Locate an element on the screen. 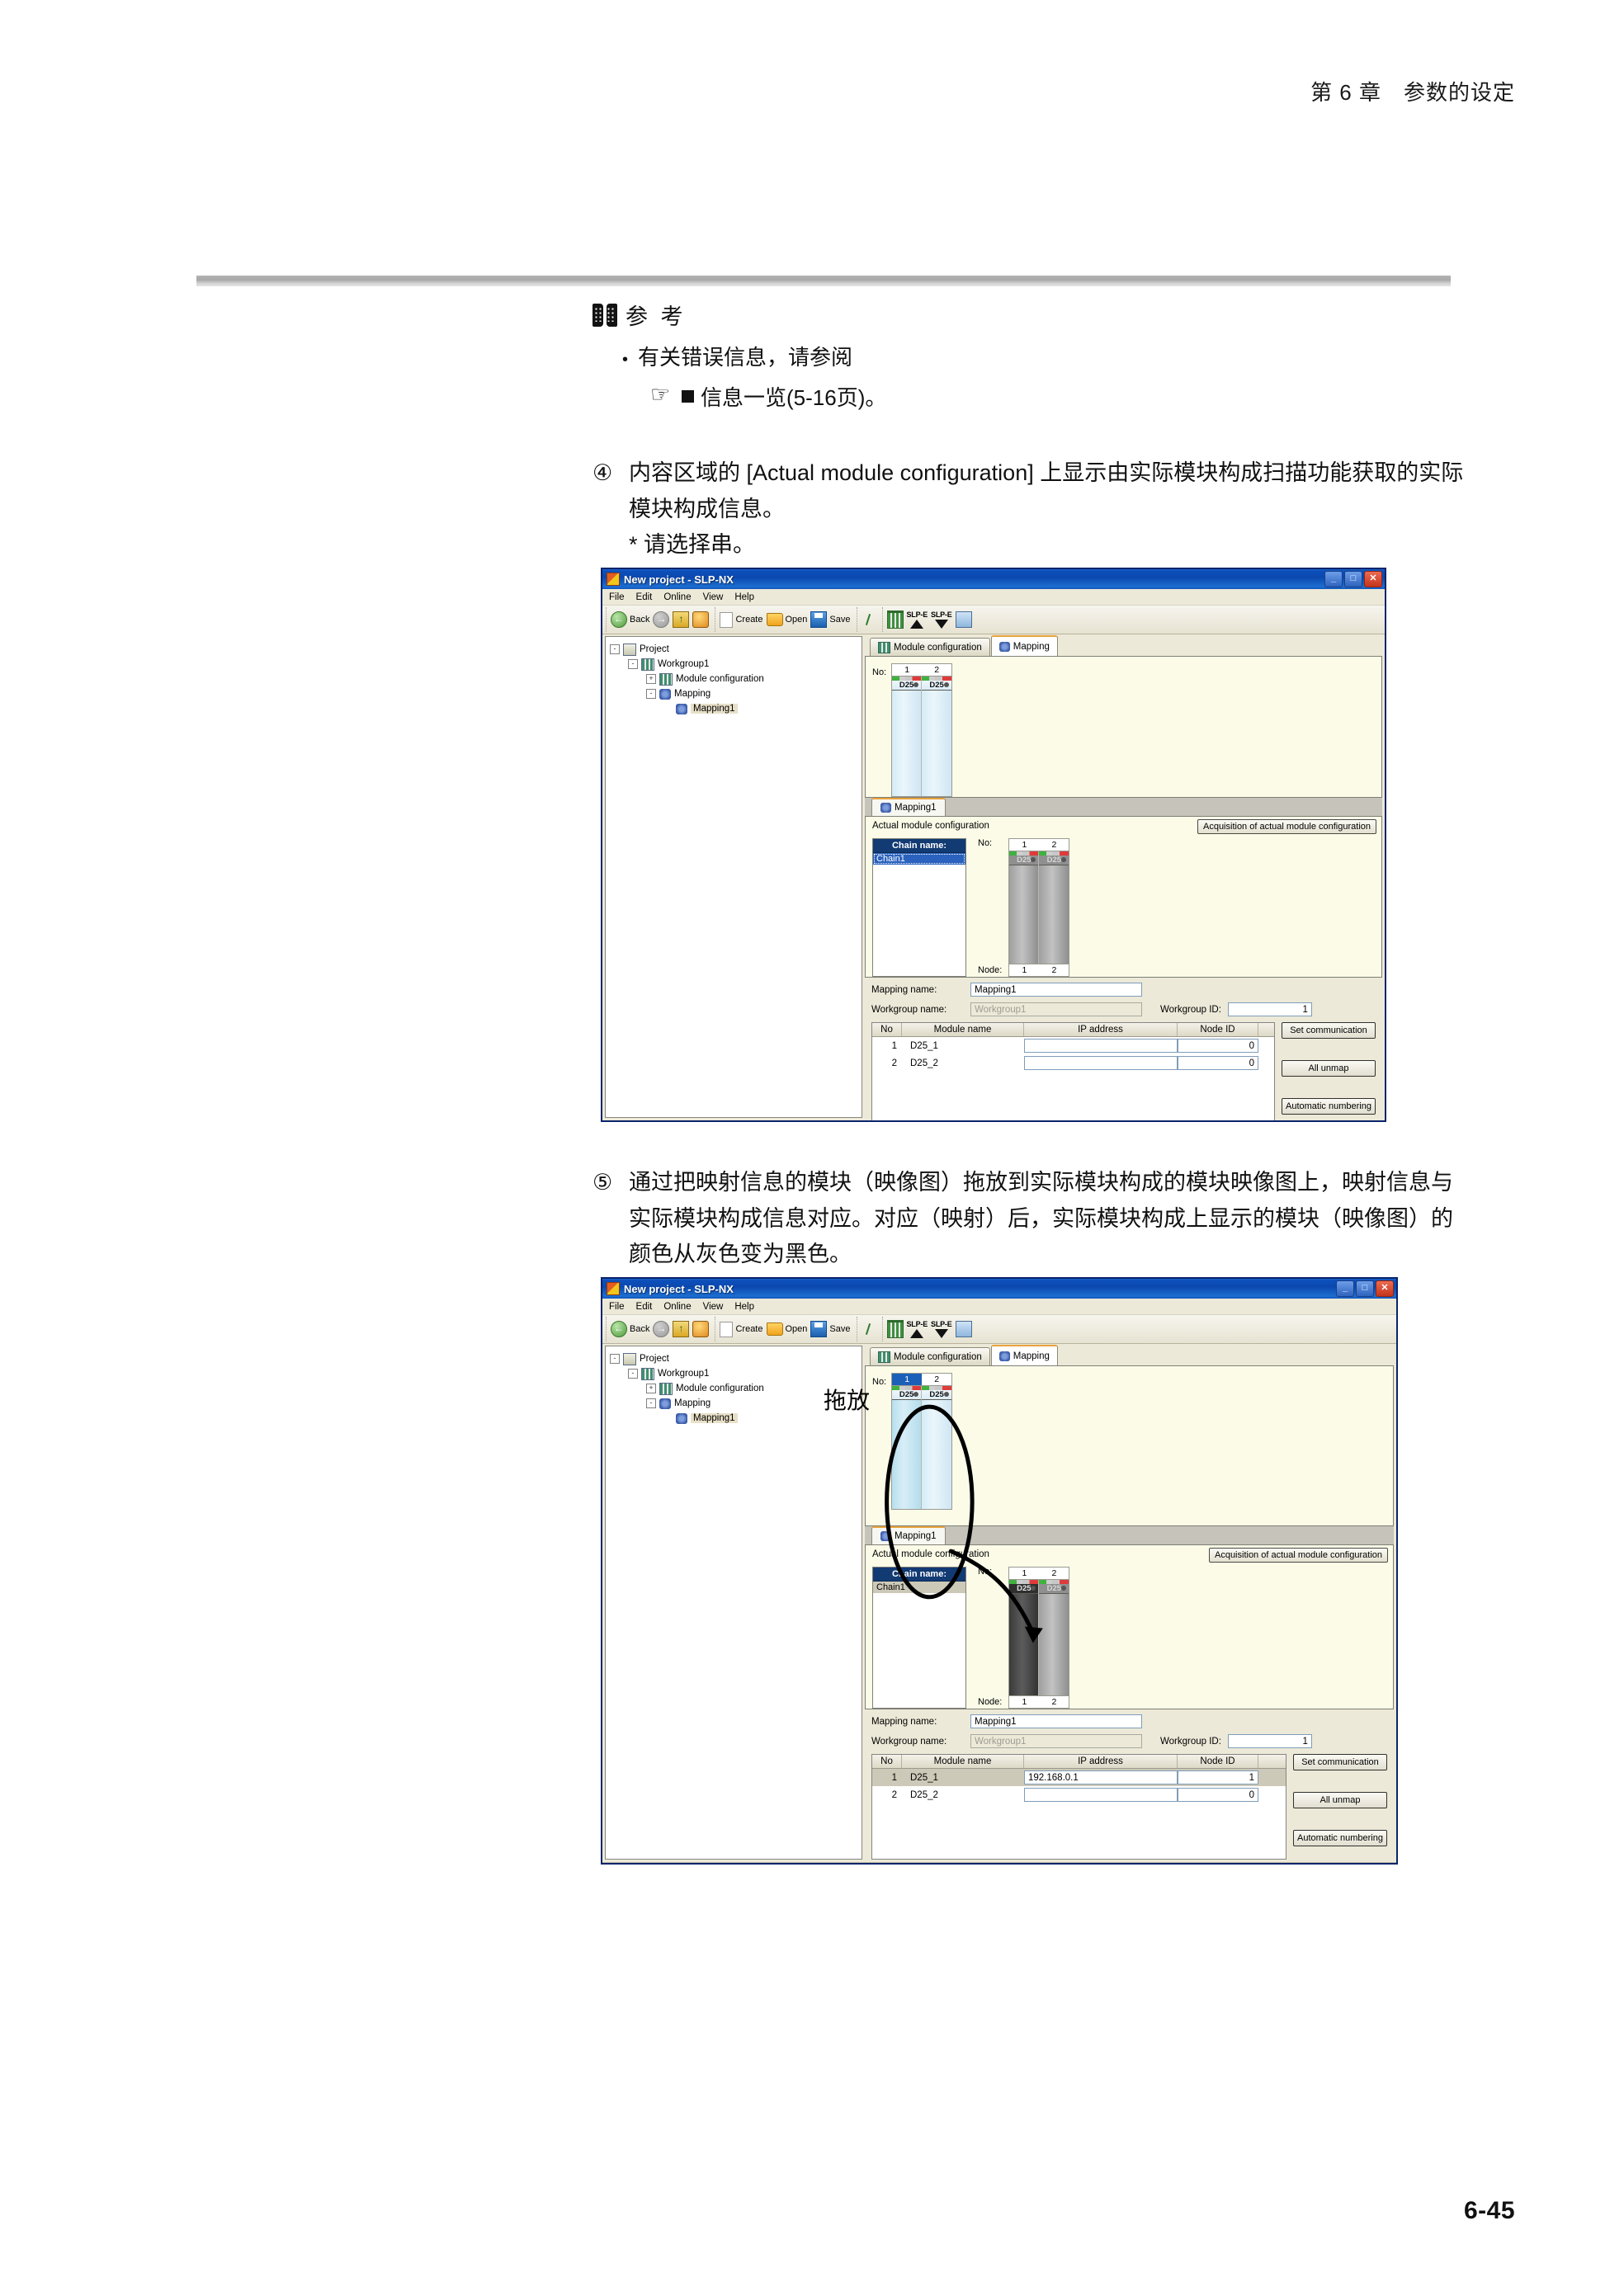  menu-file: File is located at coordinates (617, 597).